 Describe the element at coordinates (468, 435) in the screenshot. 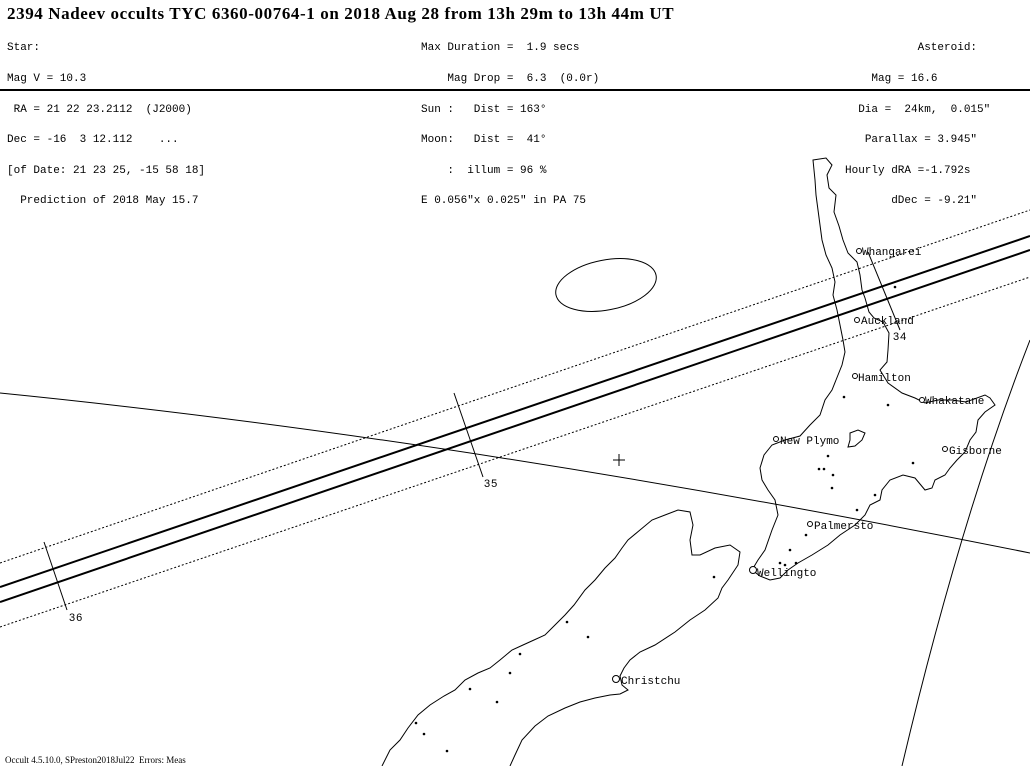

I see `time-tick-35-mark` at that location.